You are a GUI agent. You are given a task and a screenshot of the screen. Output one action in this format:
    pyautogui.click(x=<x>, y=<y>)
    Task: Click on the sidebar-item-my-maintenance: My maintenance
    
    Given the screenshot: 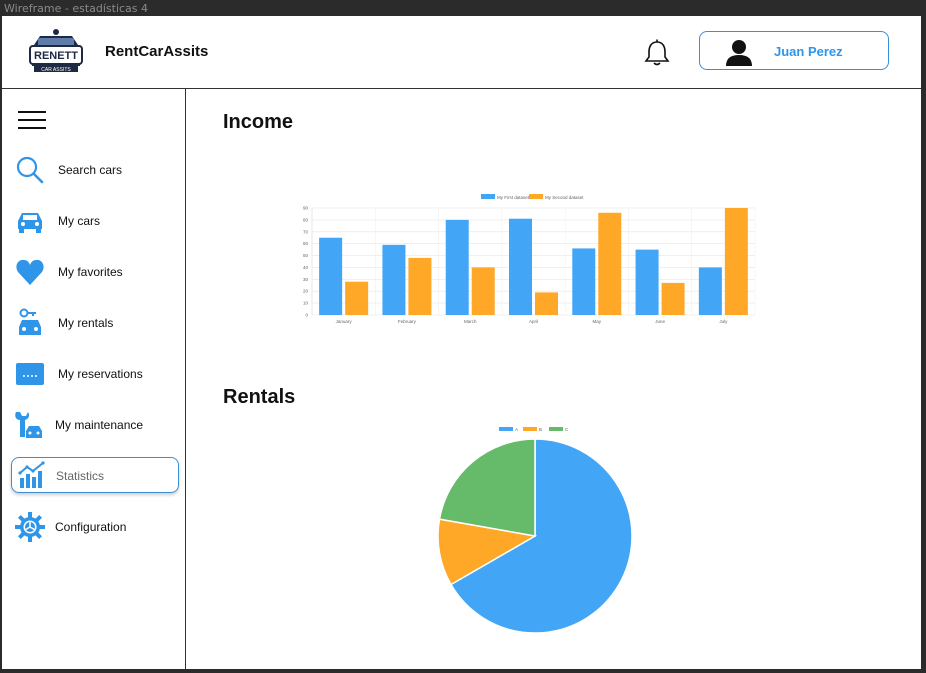 What is the action you would take?
    pyautogui.click(x=95, y=425)
    